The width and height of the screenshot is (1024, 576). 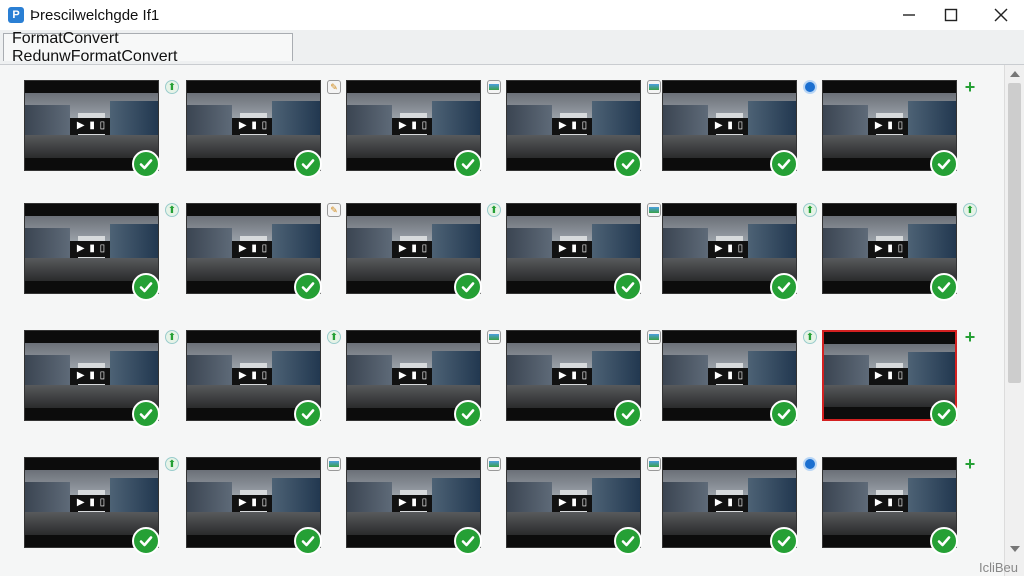 I want to click on edit-icon: ✎, so click(x=334, y=87).